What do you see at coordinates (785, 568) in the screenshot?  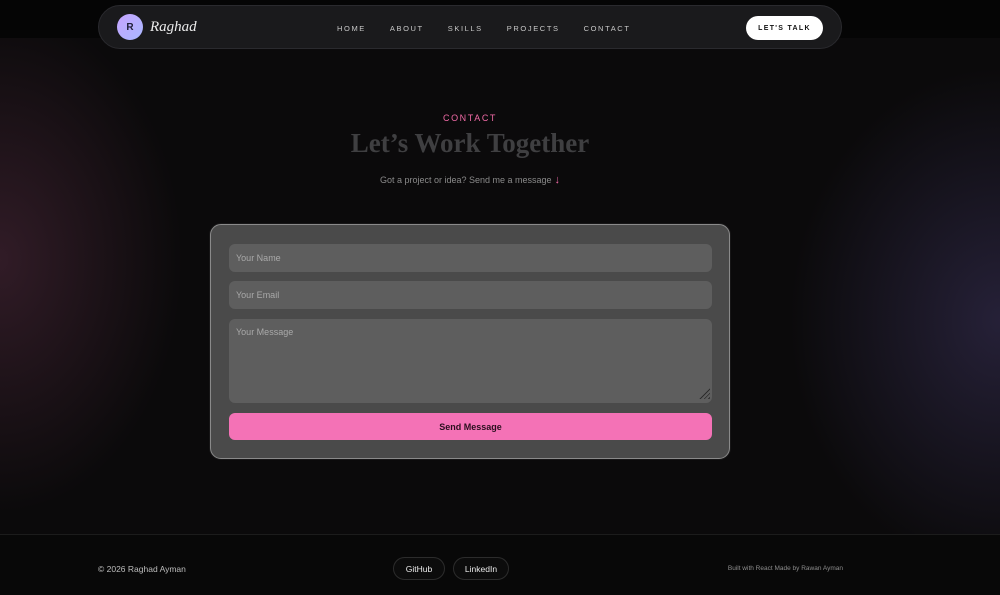 I see `built-with-text: Built with React Made by Rawan Ayman` at bounding box center [785, 568].